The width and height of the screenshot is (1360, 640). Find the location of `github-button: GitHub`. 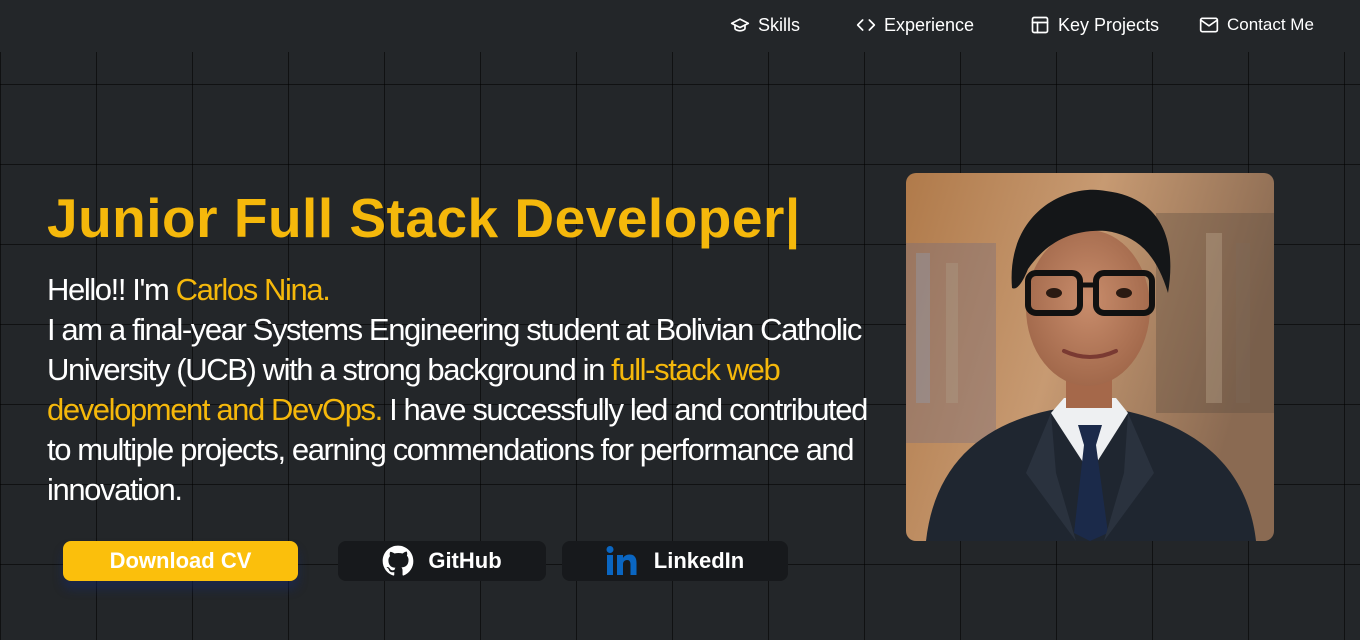

github-button: GitHub is located at coordinates (442, 561).